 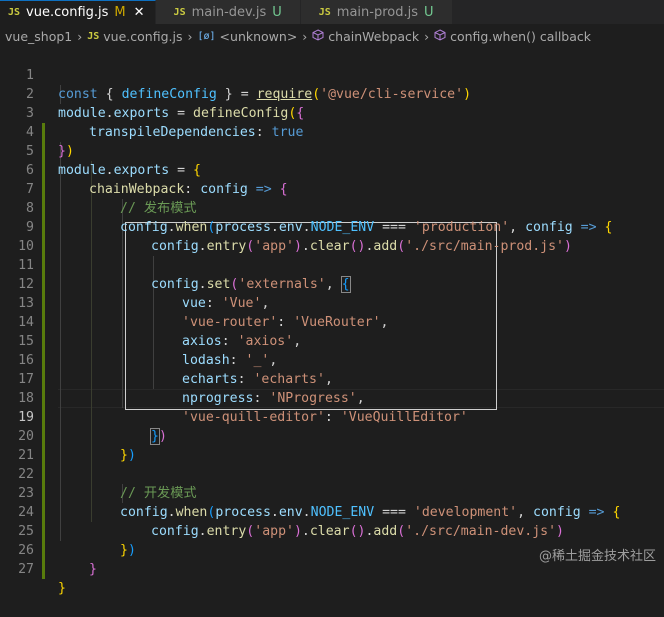 I want to click on tab-main-prod: JS main-prod.js U, so click(x=376, y=12).